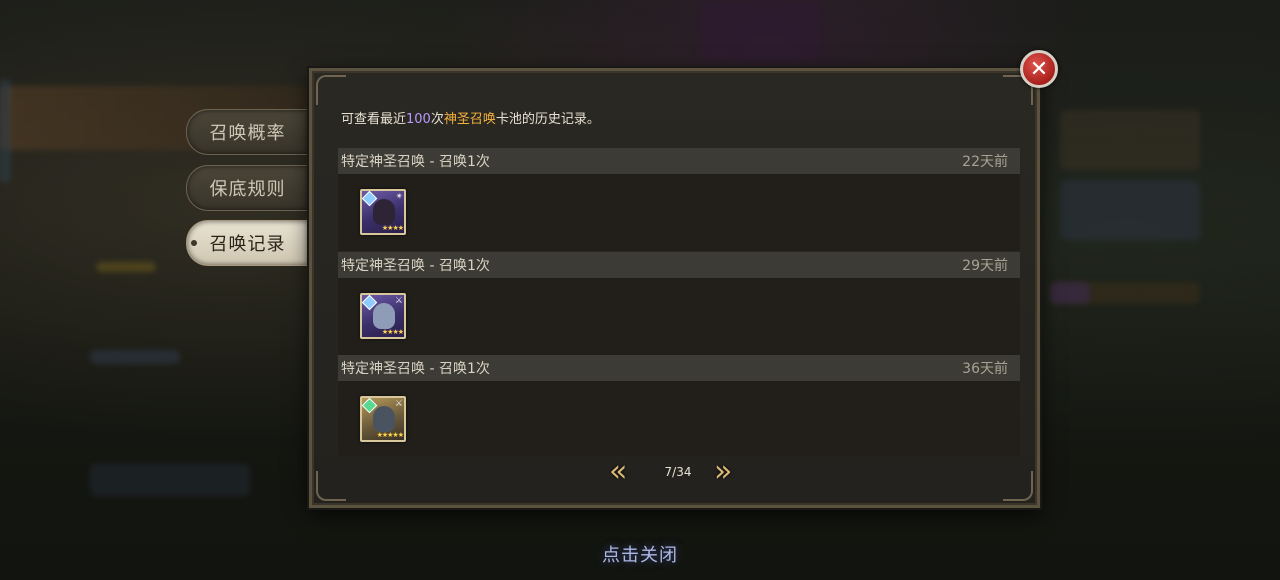  I want to click on intro-pool-name: 神圣召唤, so click(469, 119).